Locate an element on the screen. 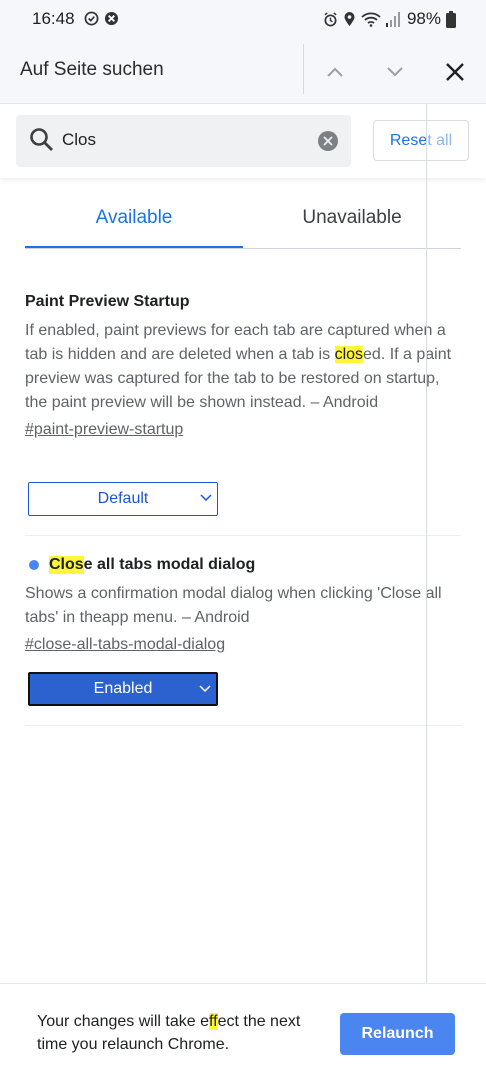  experiment-select-wrap: Enabled is located at coordinates (243, 689).